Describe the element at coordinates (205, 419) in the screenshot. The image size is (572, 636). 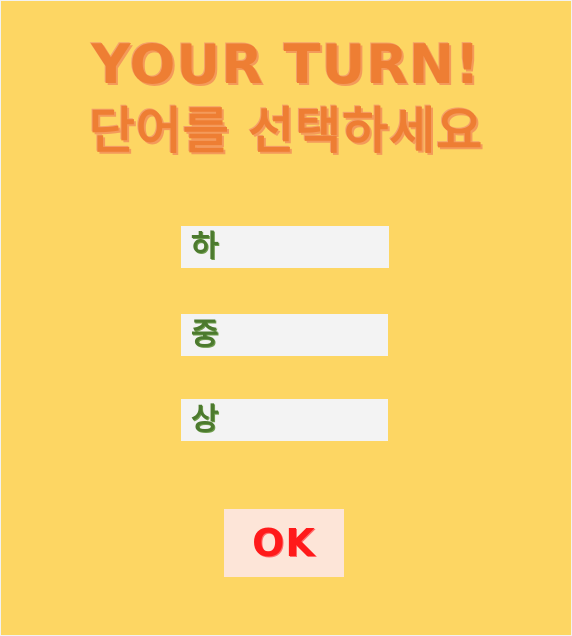
I see `difficulty-option-label: 상` at that location.